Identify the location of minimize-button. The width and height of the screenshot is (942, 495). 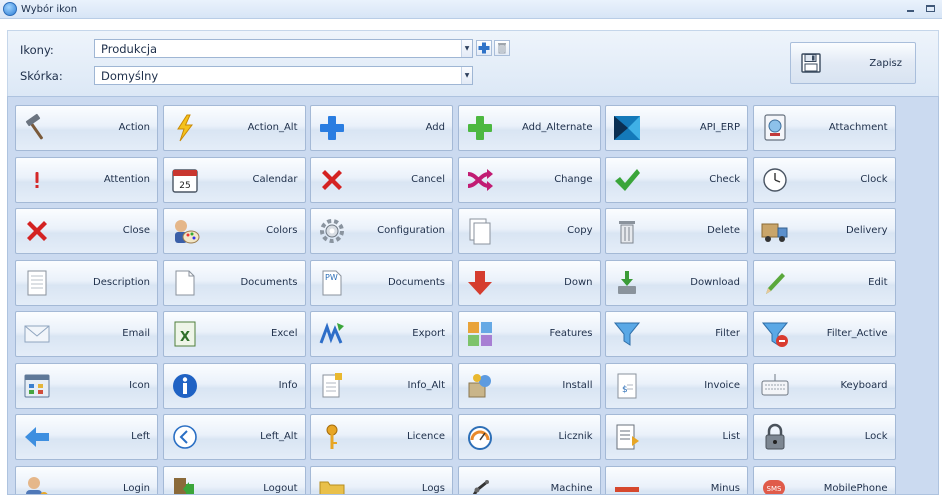
(910, 8).